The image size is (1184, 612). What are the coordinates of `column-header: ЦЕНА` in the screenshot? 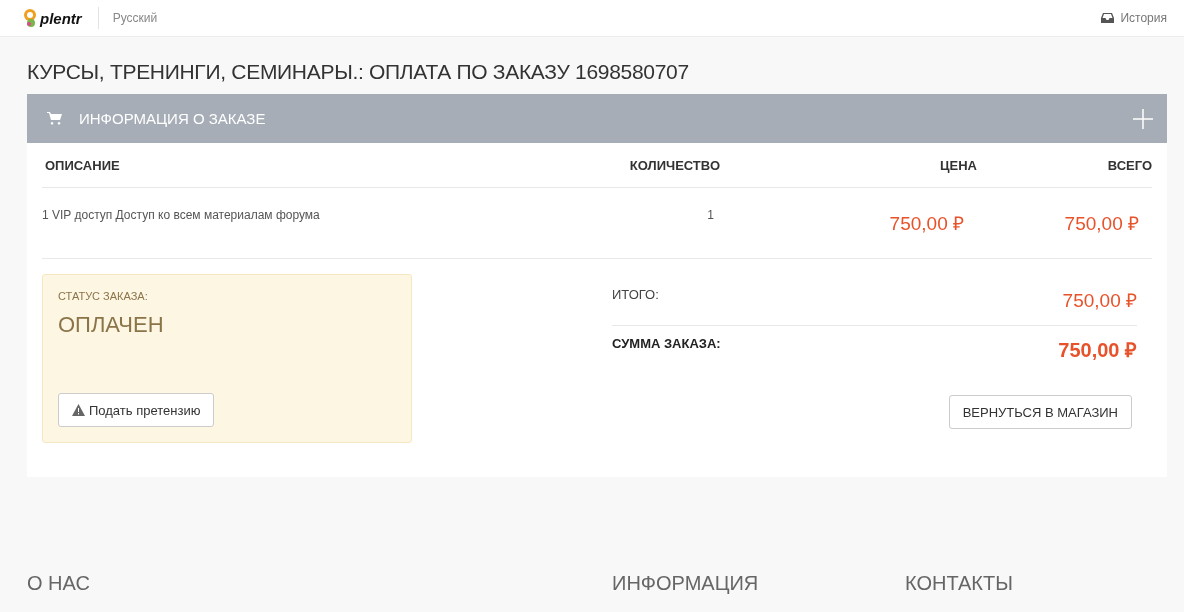 It's located at (958, 165).